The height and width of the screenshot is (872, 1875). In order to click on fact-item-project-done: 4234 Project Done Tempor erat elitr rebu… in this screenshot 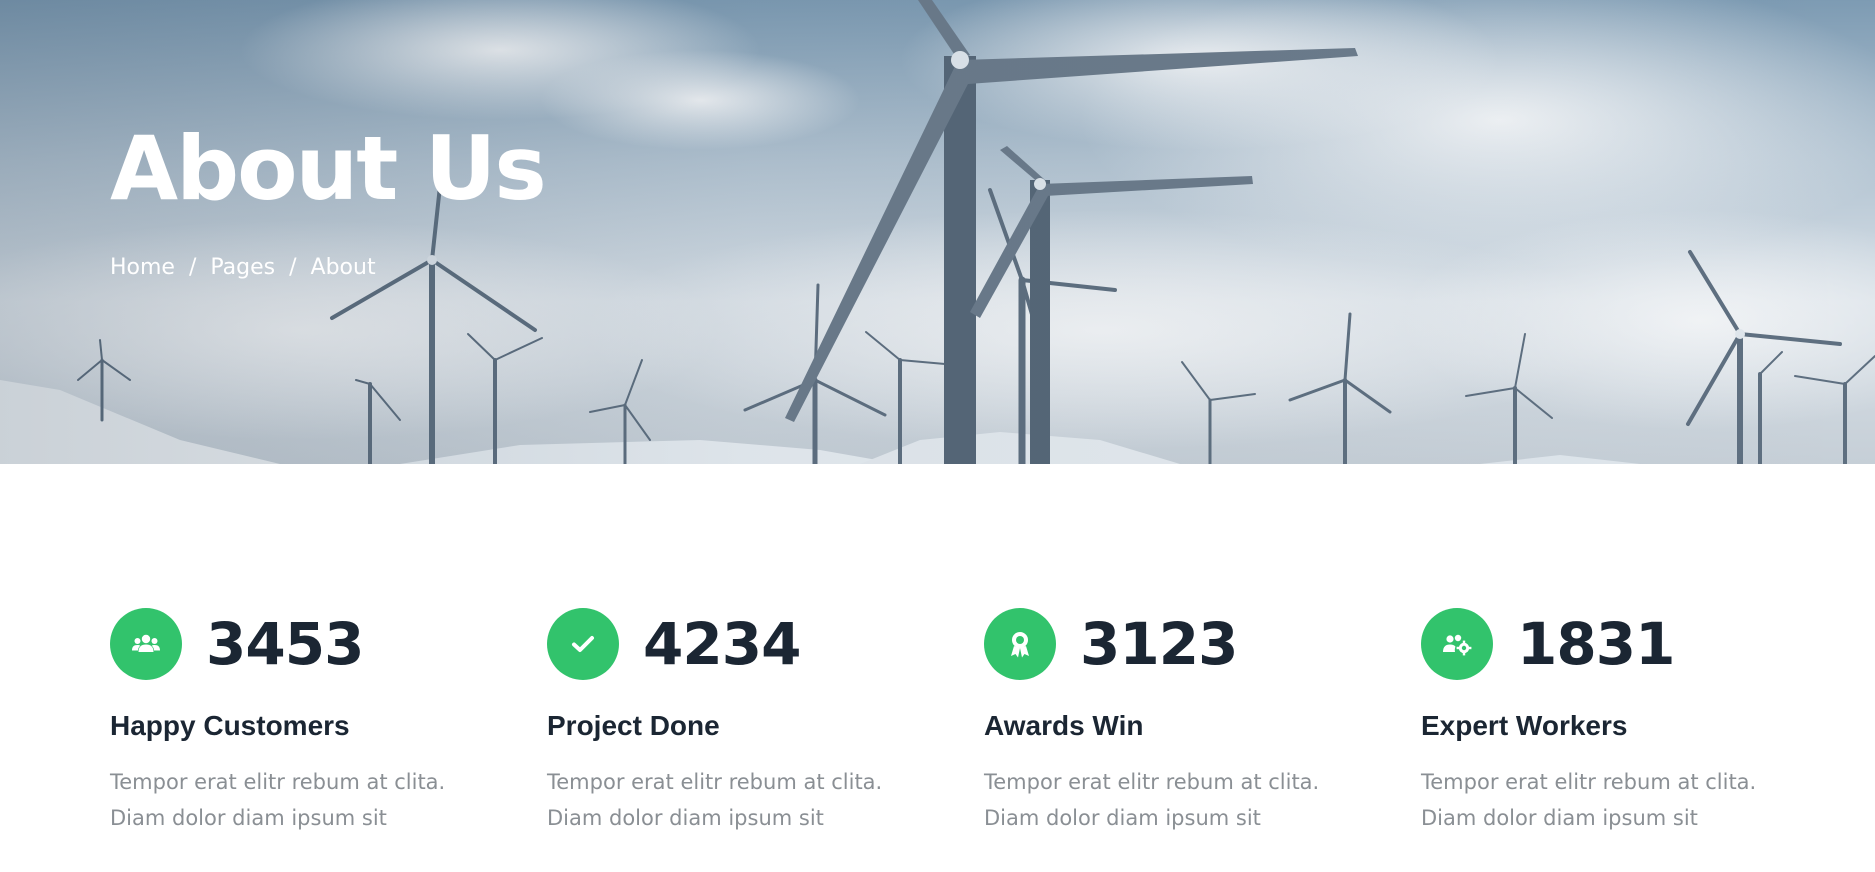, I will do `click(765, 722)`.